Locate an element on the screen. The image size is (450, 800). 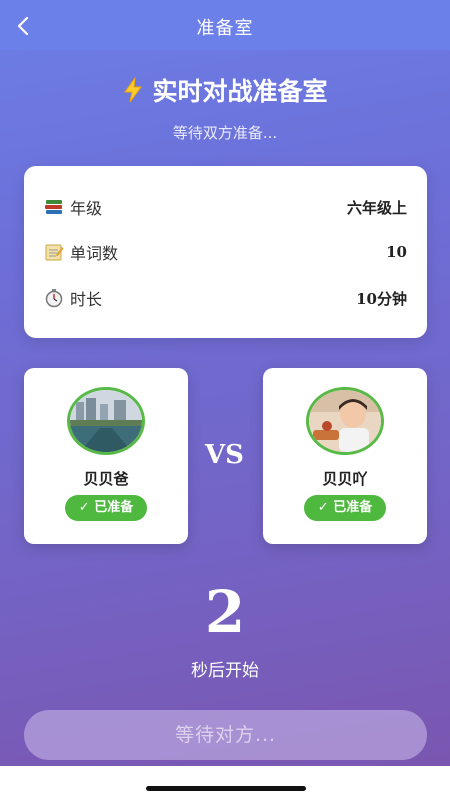
player-name: 贝贝爸 is located at coordinates (106, 479).